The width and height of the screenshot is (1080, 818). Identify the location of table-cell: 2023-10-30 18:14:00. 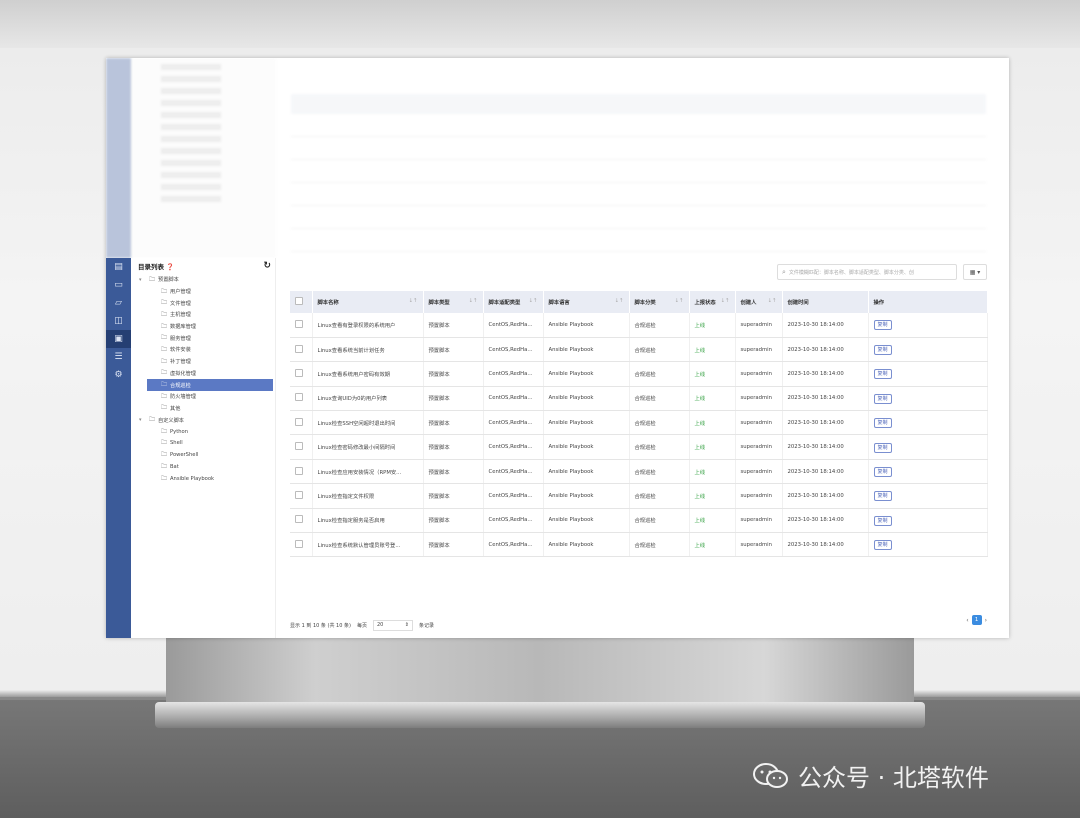
(825, 545).